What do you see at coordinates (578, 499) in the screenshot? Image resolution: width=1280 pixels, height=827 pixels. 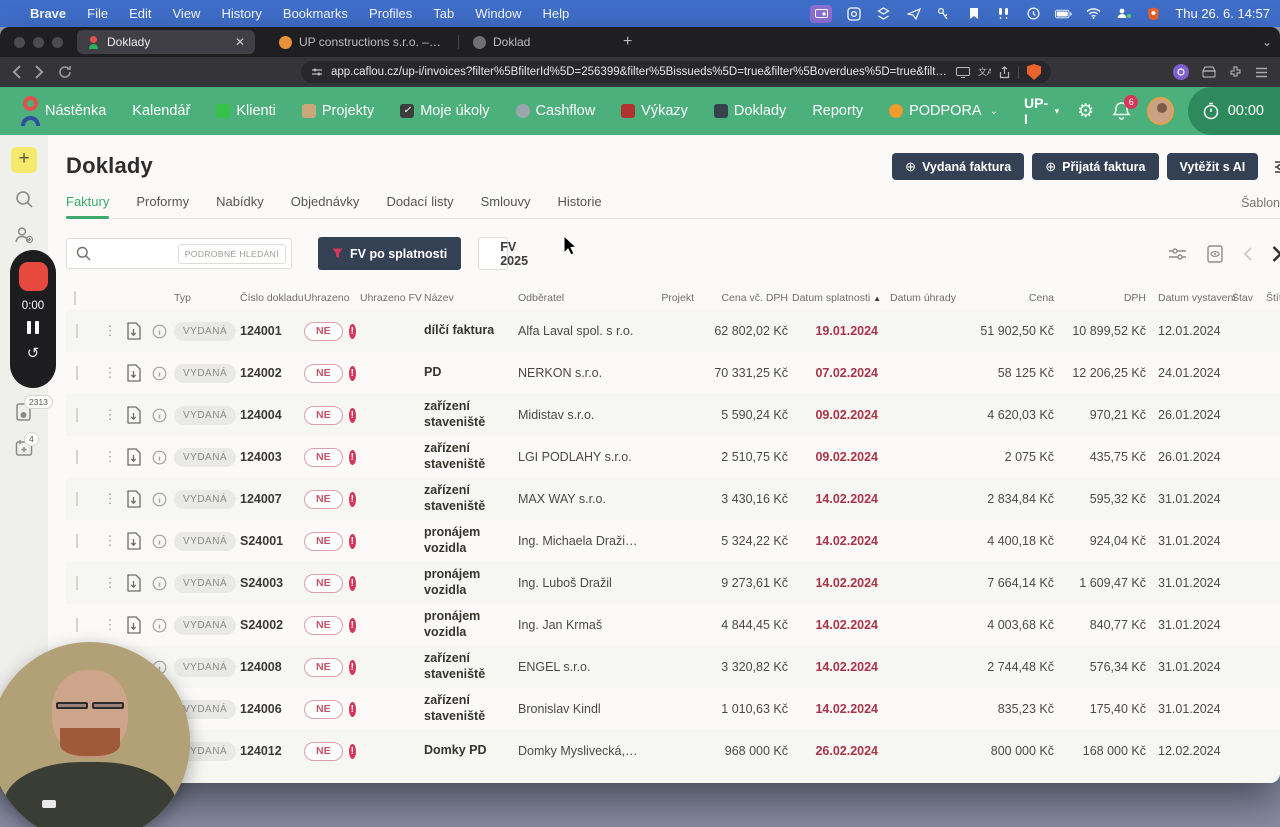 I see `customer: MAX WAY s.r.o.` at bounding box center [578, 499].